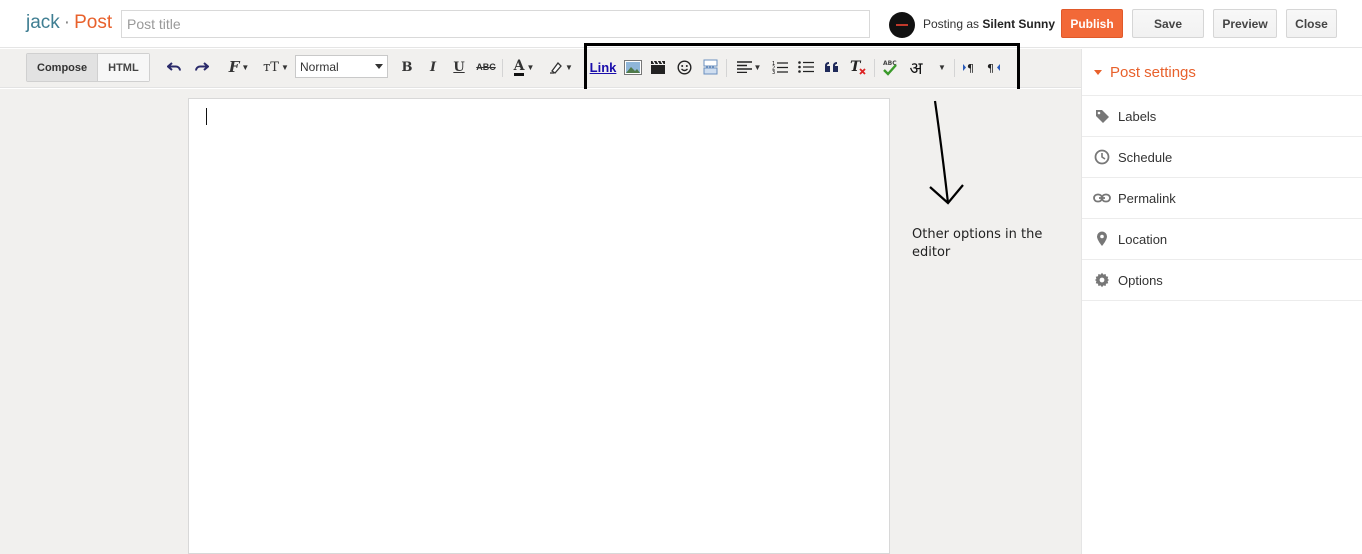  Describe the element at coordinates (1102, 198) in the screenshot. I see `link-icon` at that location.